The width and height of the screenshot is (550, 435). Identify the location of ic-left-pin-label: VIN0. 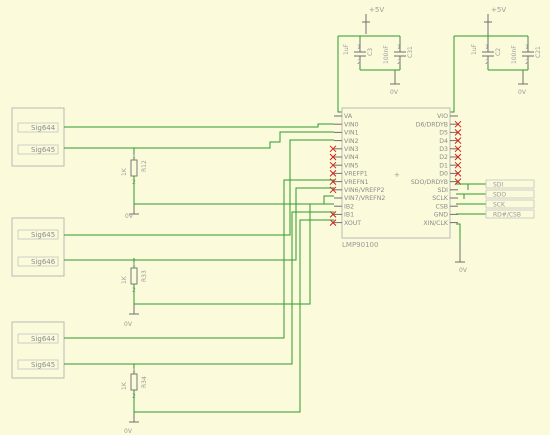
(351, 124).